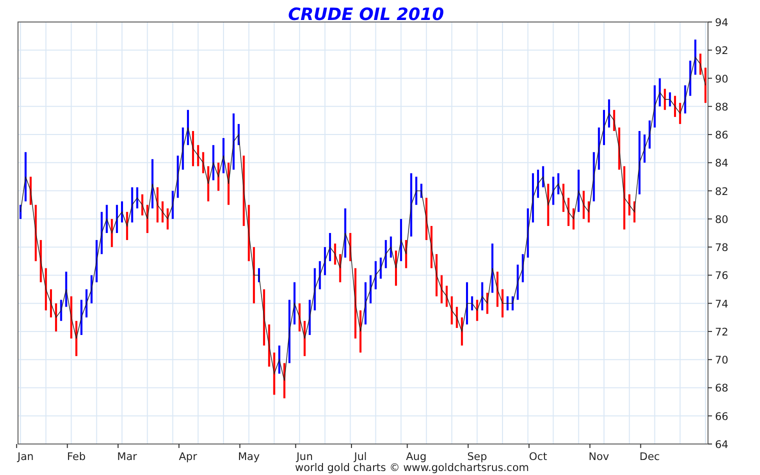 This screenshot has width=760, height=475. I want to click on axis-label: 92, so click(721, 51).